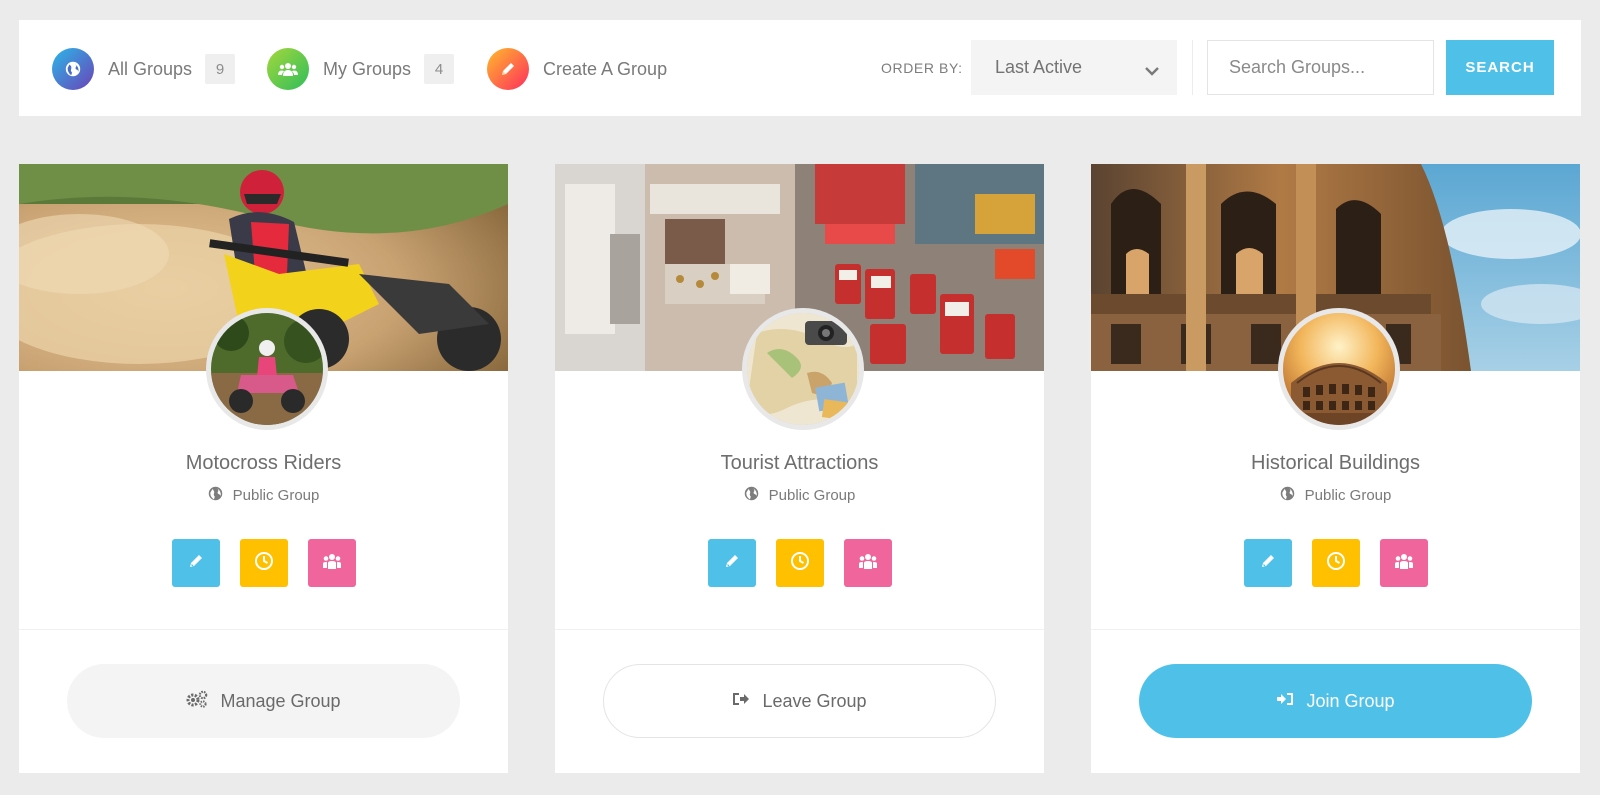  I want to click on tab-label: All Groups, so click(150, 68).